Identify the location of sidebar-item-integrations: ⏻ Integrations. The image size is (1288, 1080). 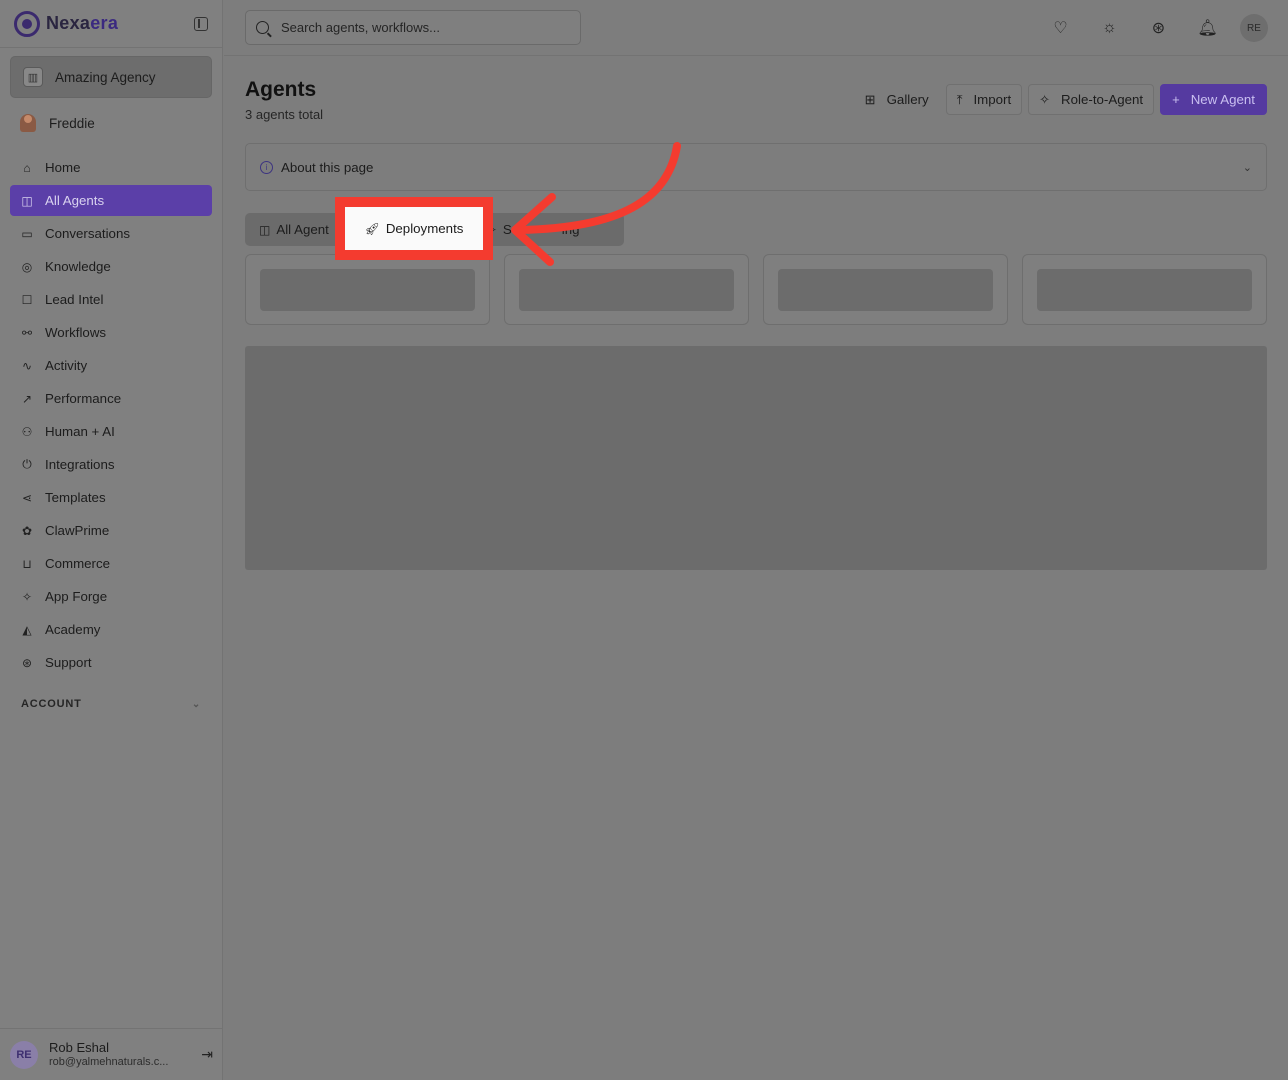
(111, 464).